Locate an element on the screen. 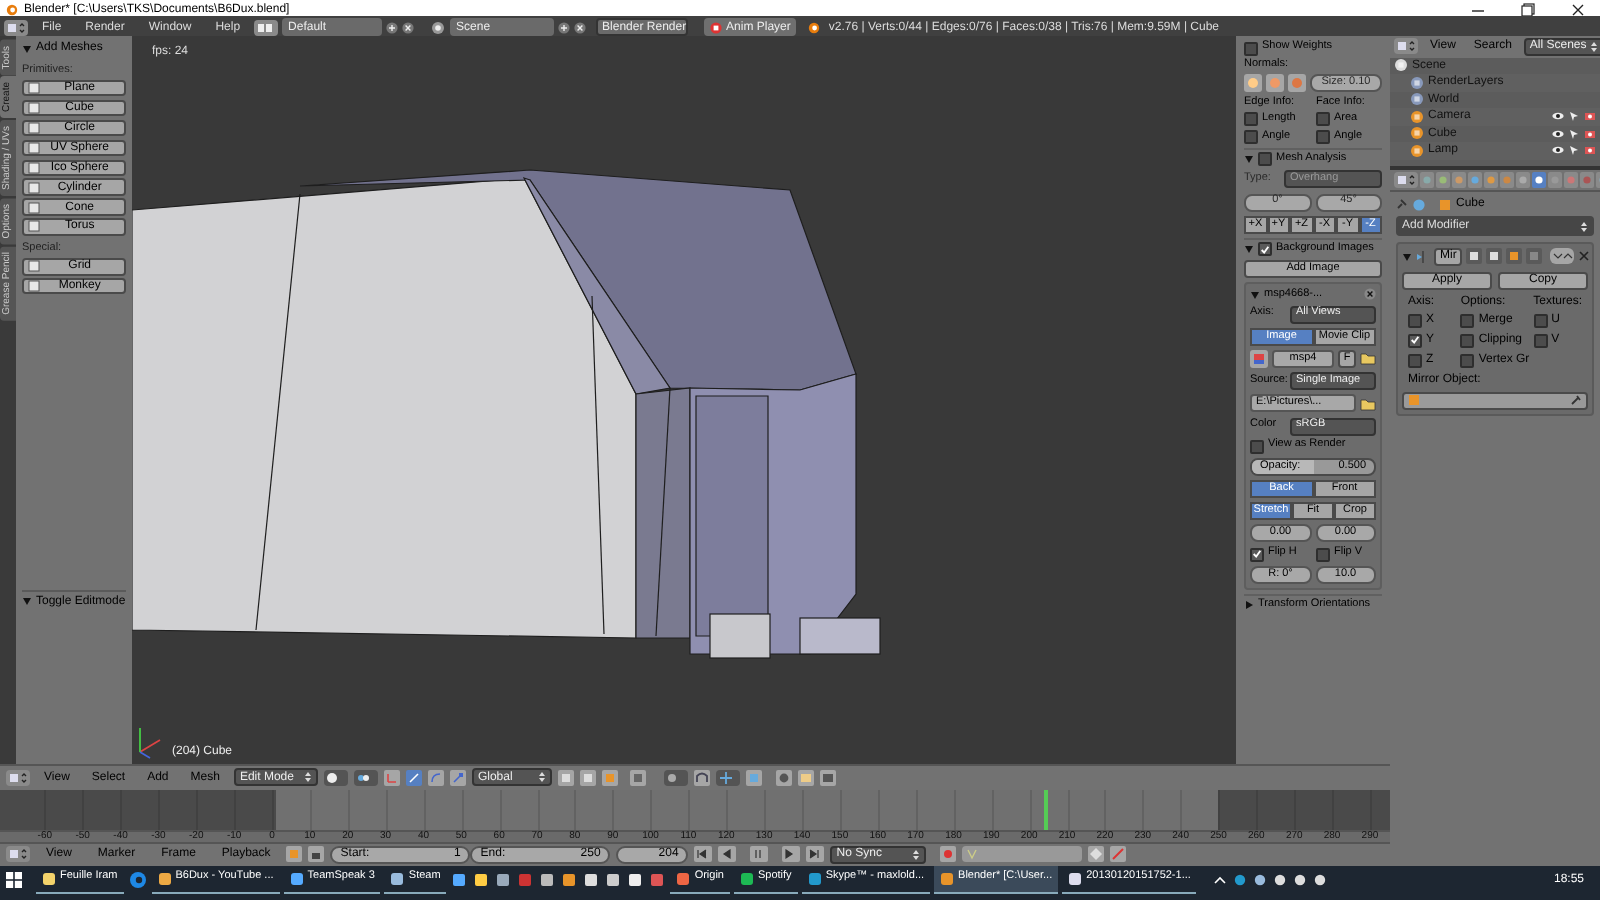 This screenshot has height=900, width=1600. mesh-object-icon is located at coordinates (1419, 204).